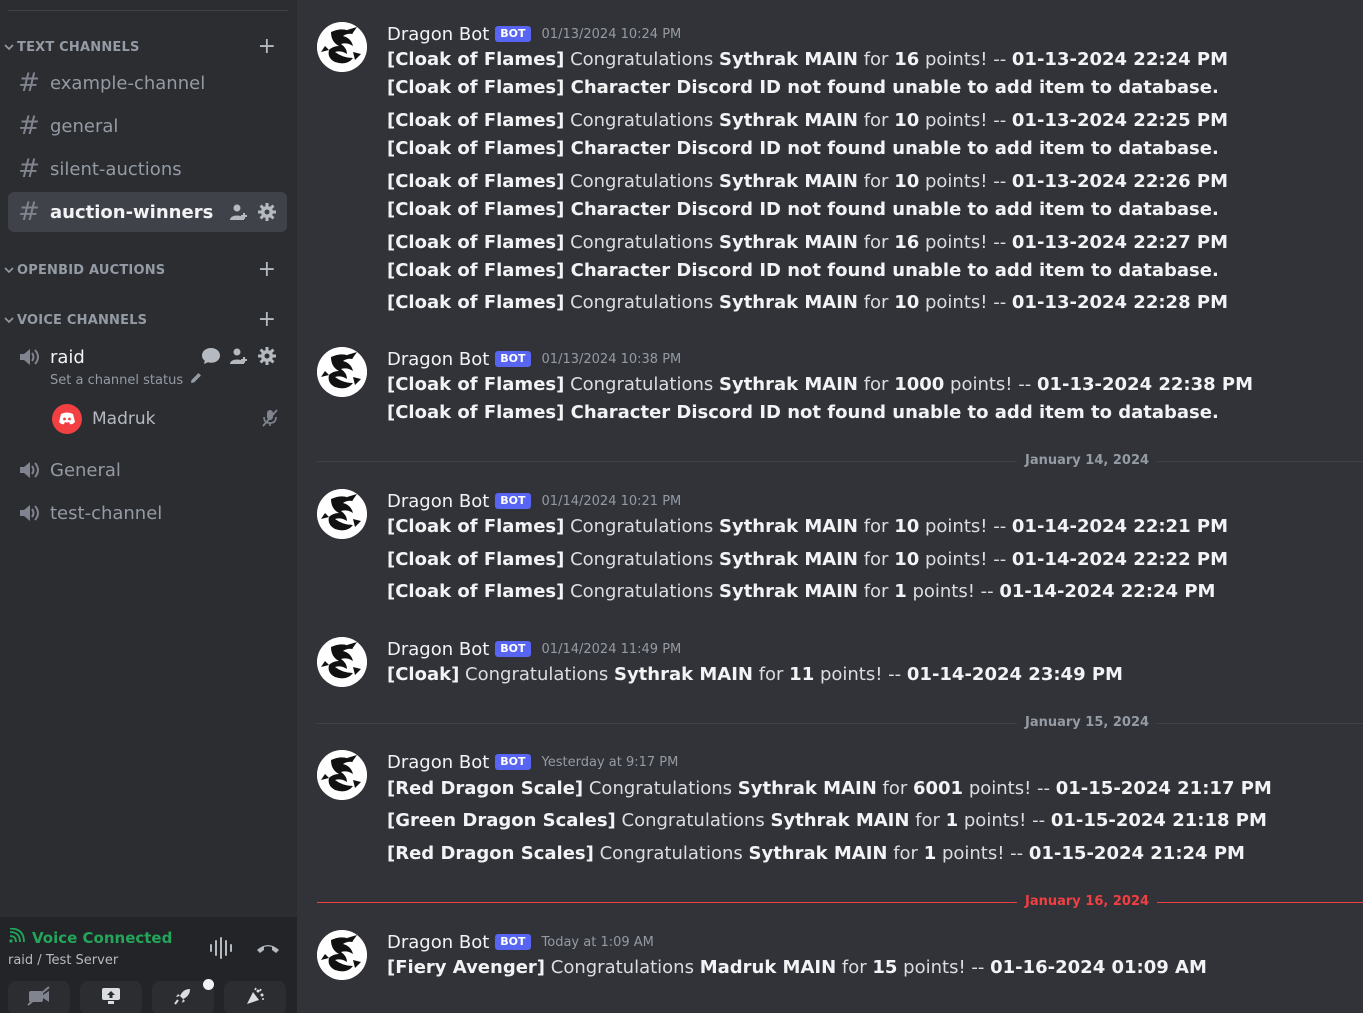 The image size is (1363, 1013). I want to click on category-text-channels: TEXT CHANNELS +, so click(145, 47).